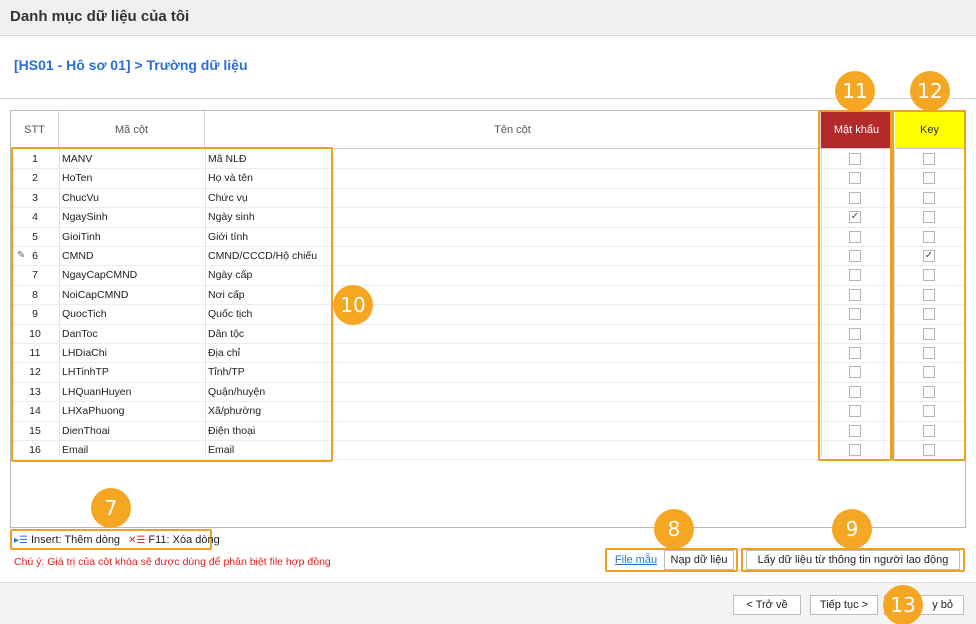 Image resolution: width=976 pixels, height=624 pixels. What do you see at coordinates (137, 540) in the screenshot?
I see `delete-row-icon: ✕☰` at bounding box center [137, 540].